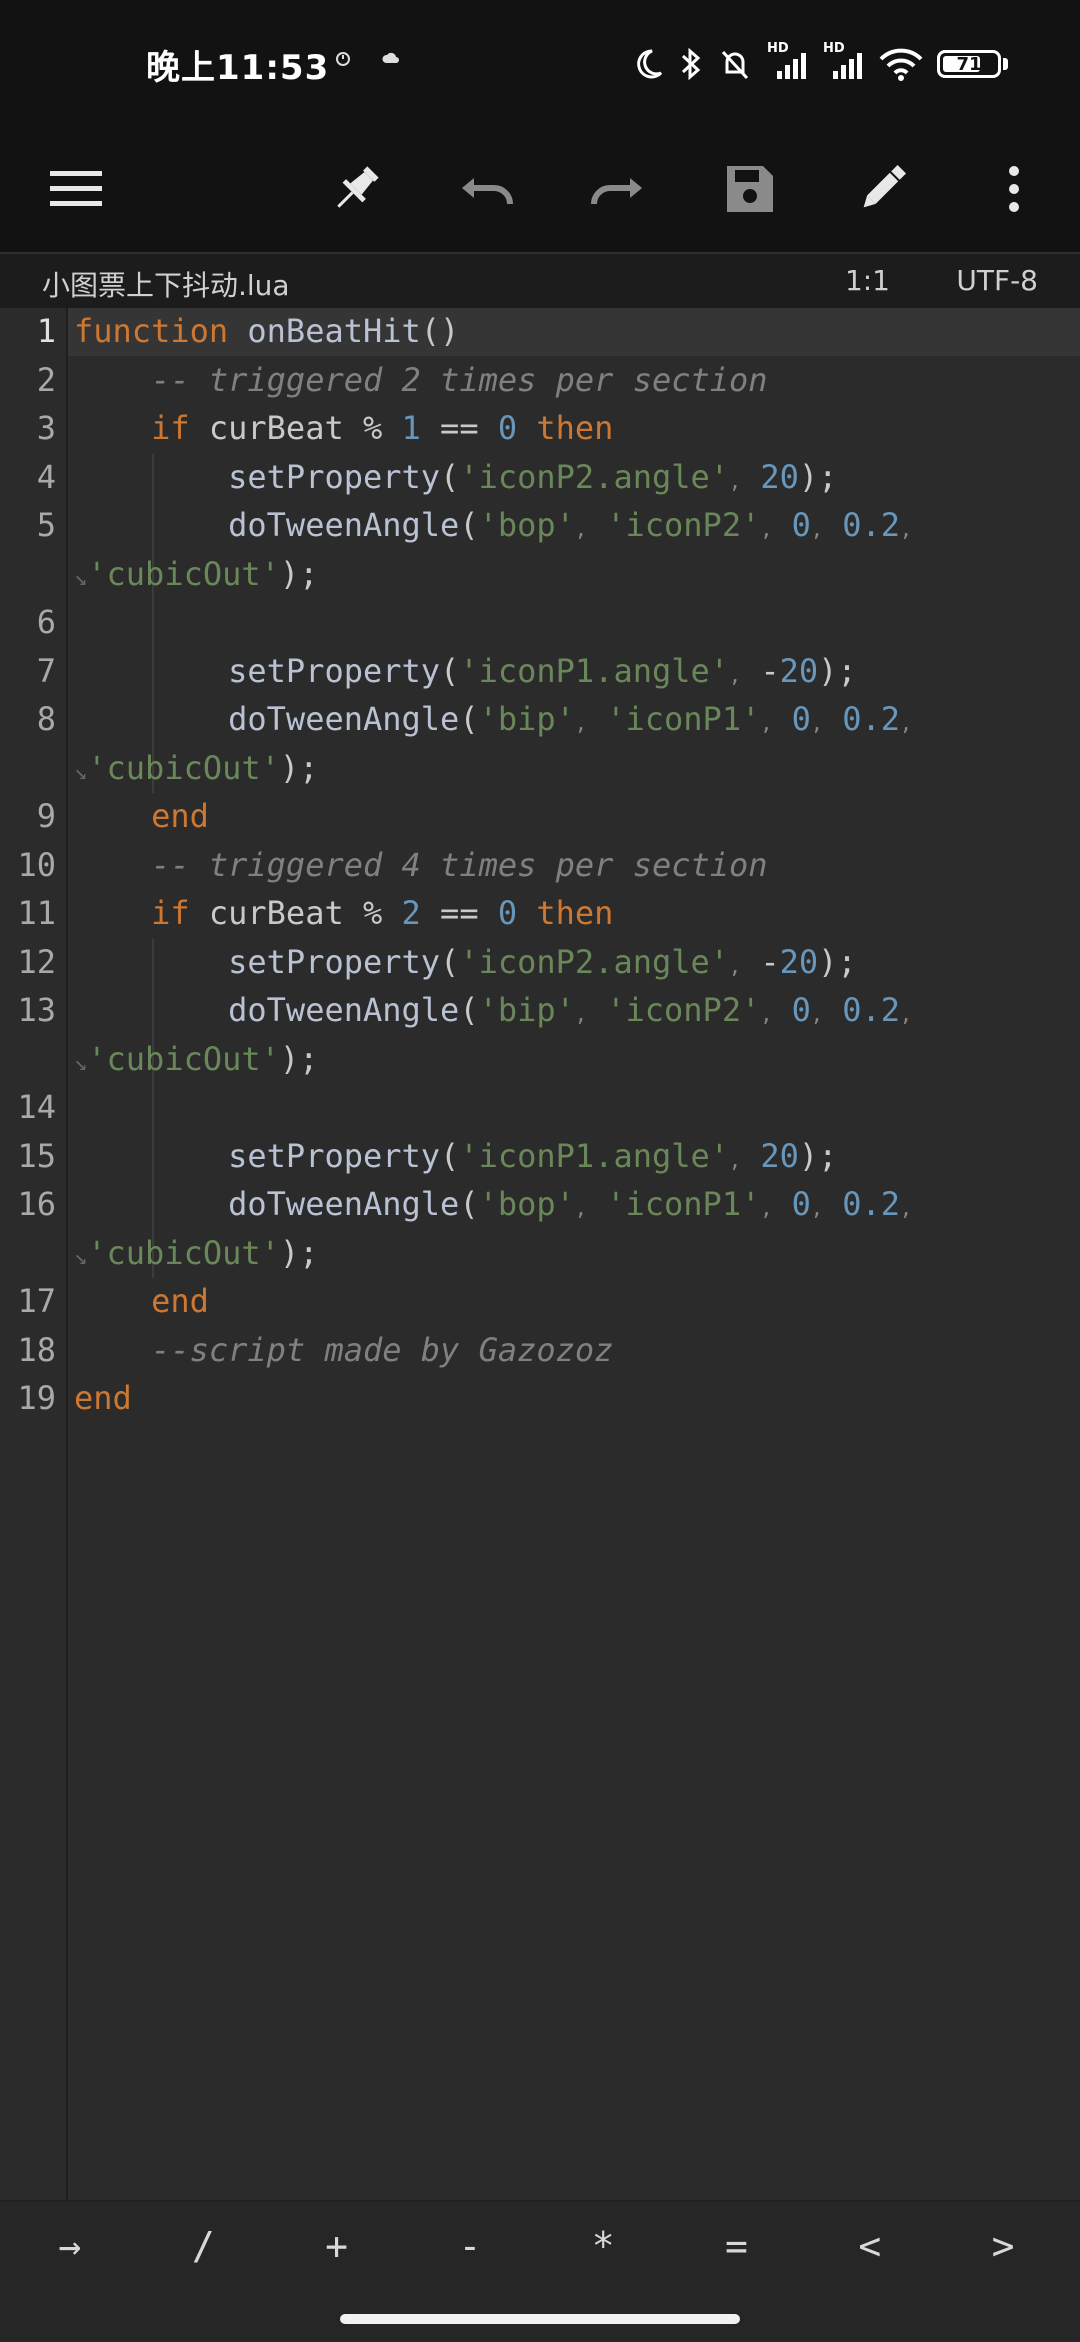 The height and width of the screenshot is (2342, 1080). I want to click on code-line: if curBeat % 2 == 0 then, so click(343, 913).